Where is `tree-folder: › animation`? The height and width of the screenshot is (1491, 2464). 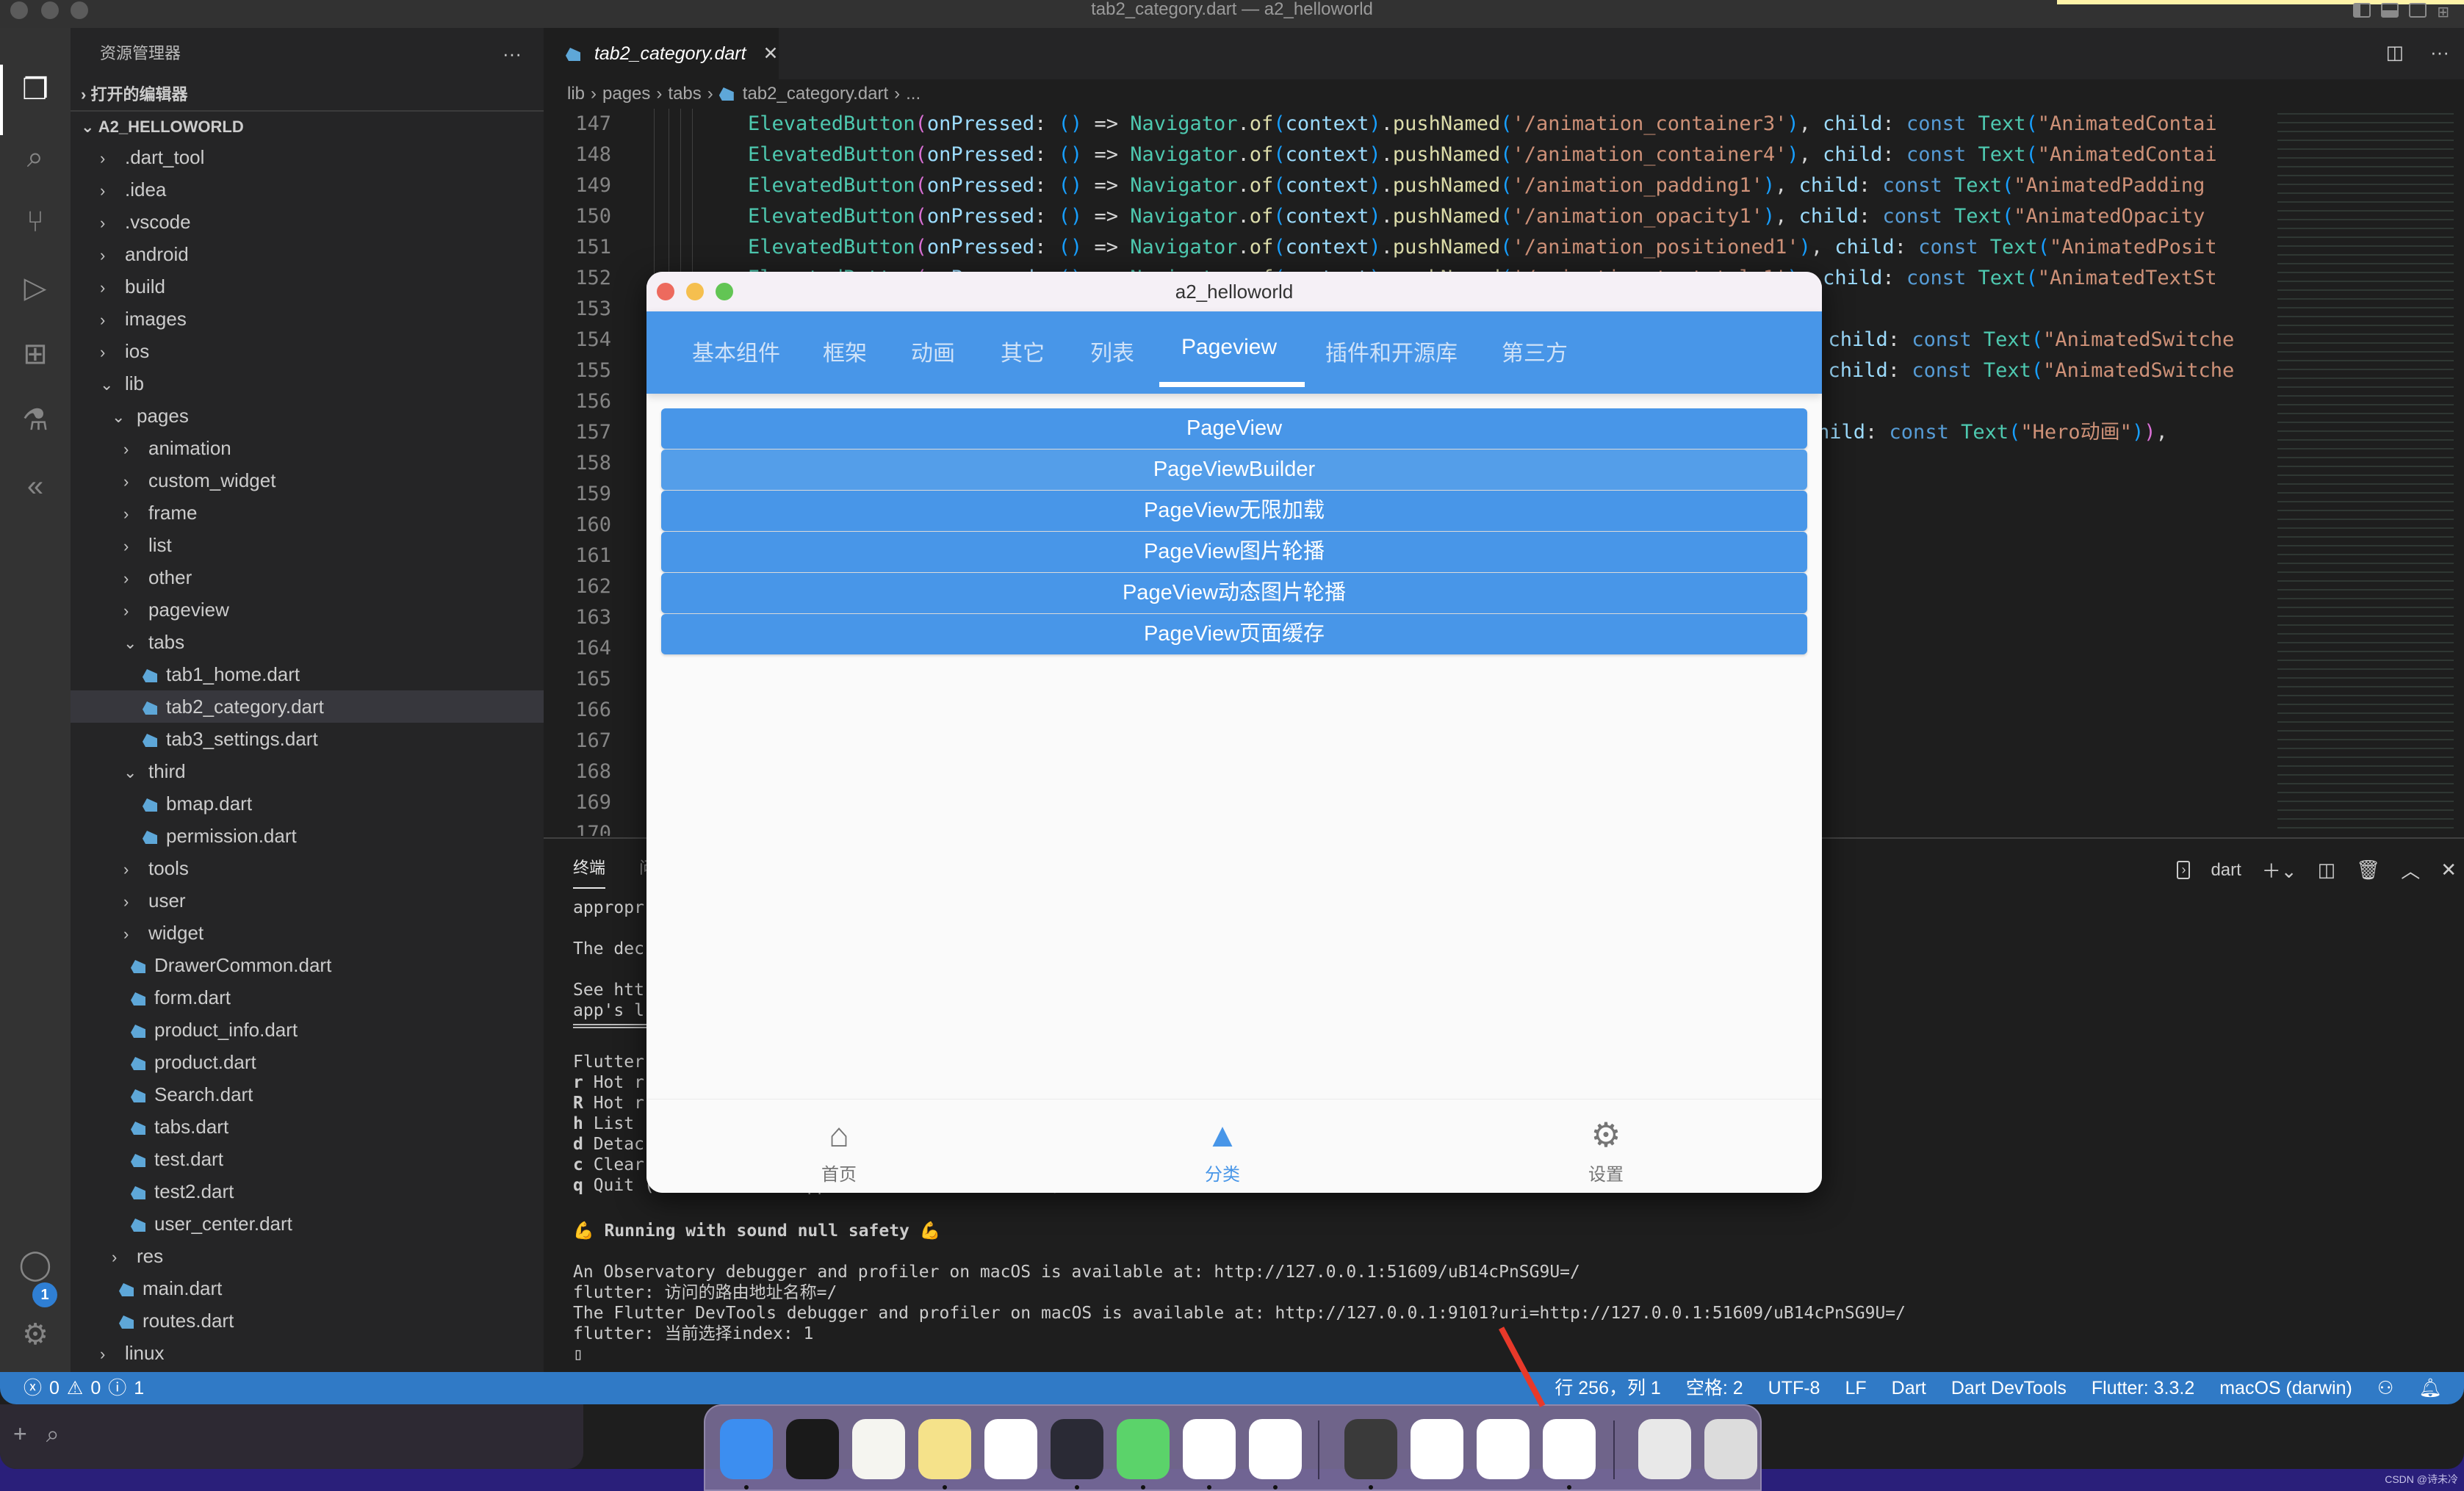 tree-folder: › animation is located at coordinates (307, 448).